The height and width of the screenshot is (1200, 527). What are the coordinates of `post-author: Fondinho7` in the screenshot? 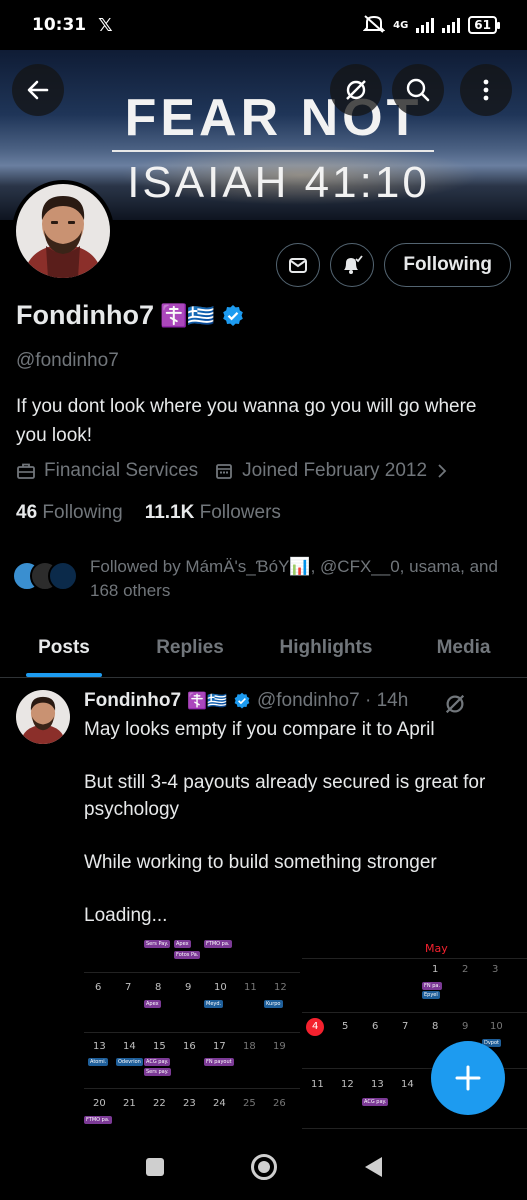 It's located at (132, 701).